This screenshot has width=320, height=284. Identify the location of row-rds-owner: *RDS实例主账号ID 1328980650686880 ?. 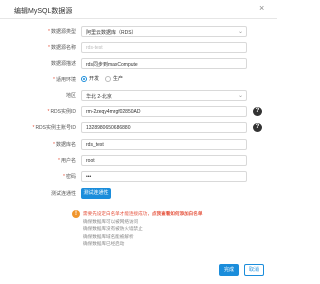
(138, 128).